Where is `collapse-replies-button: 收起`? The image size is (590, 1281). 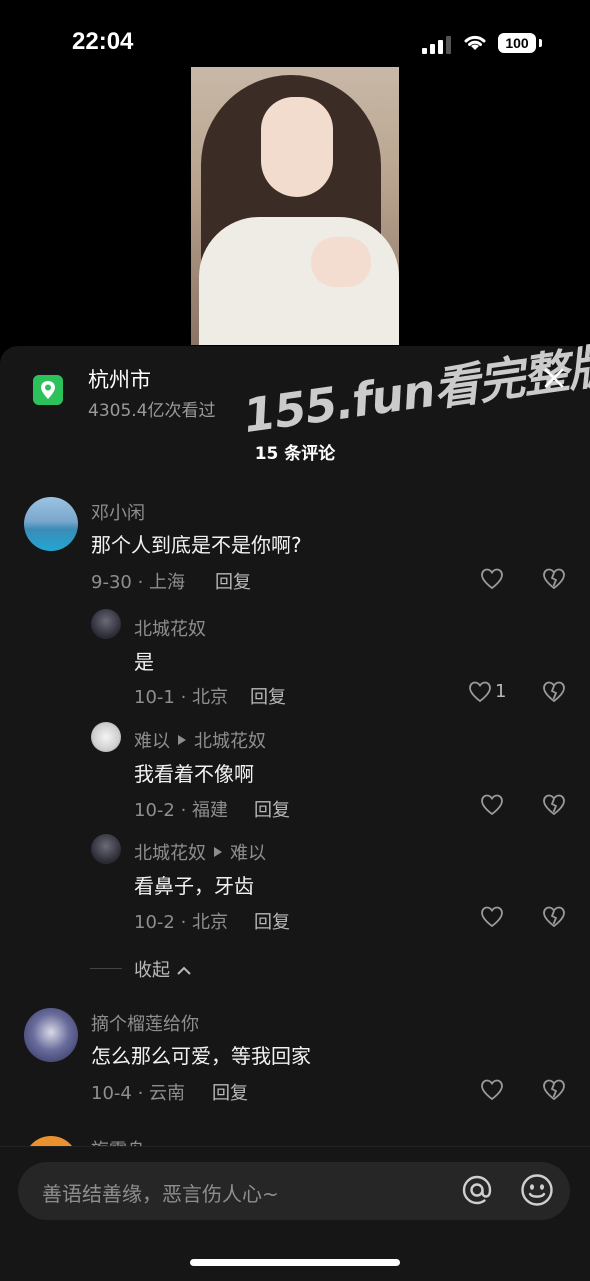
collapse-replies-button: 收起 is located at coordinates (163, 969).